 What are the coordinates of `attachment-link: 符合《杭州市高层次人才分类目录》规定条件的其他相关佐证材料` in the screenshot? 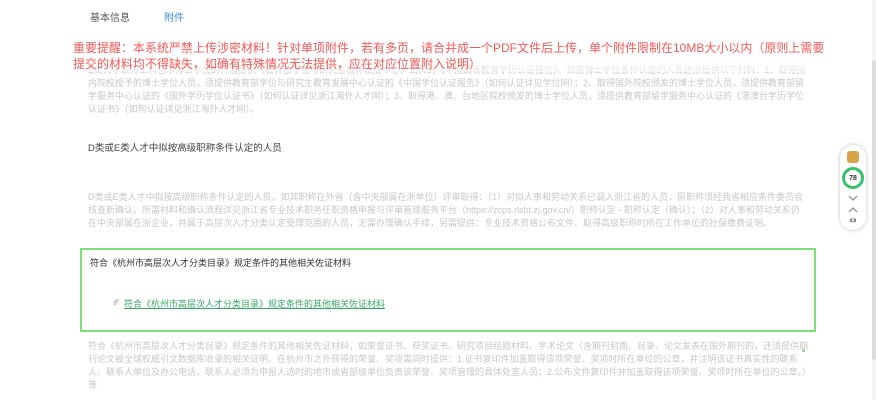 It's located at (254, 303).